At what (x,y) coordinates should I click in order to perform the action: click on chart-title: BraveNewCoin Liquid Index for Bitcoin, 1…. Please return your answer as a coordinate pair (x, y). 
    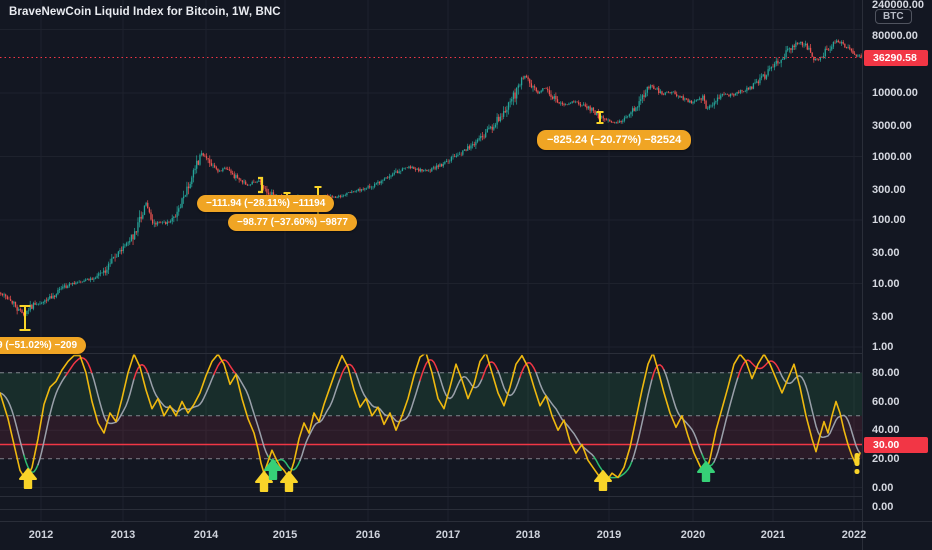
    Looking at the image, I should click on (145, 12).